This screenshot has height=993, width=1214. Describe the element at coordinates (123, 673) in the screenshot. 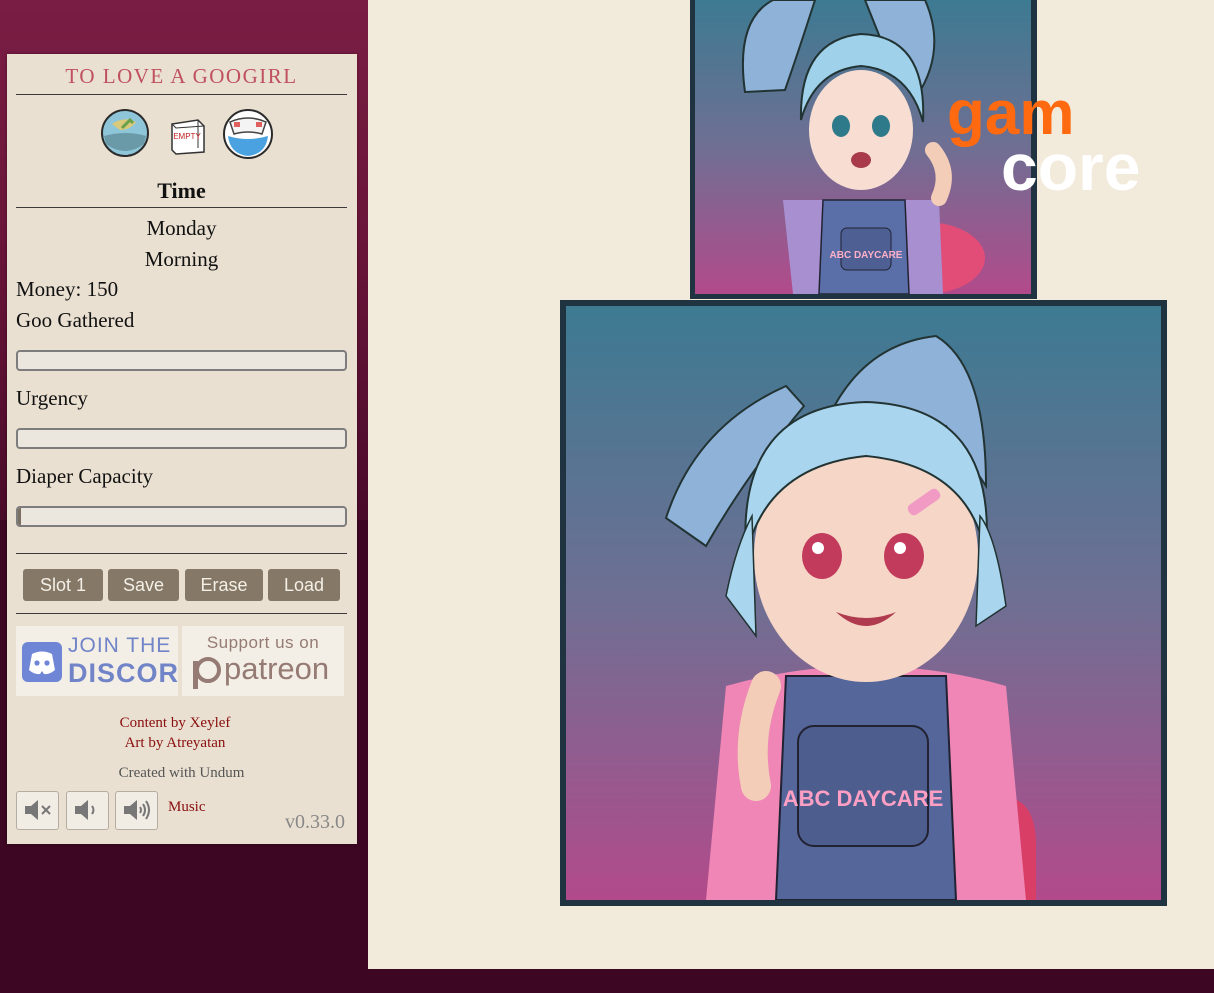

I see `discord-bottom-text: DISCORD` at that location.